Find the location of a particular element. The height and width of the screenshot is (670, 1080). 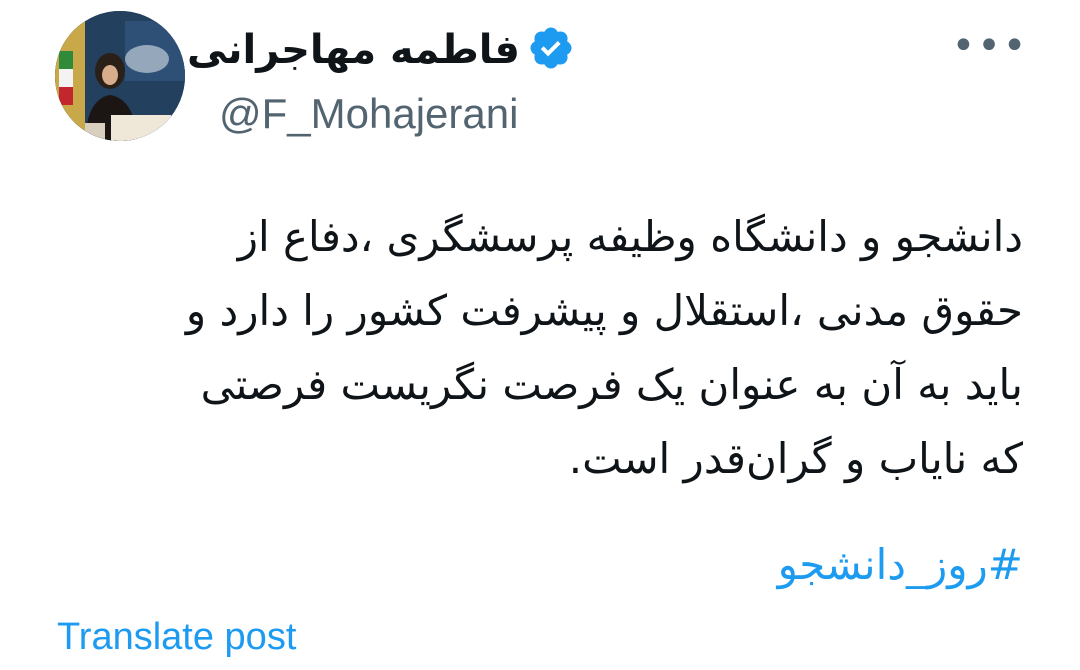

avatar is located at coordinates (120, 76).